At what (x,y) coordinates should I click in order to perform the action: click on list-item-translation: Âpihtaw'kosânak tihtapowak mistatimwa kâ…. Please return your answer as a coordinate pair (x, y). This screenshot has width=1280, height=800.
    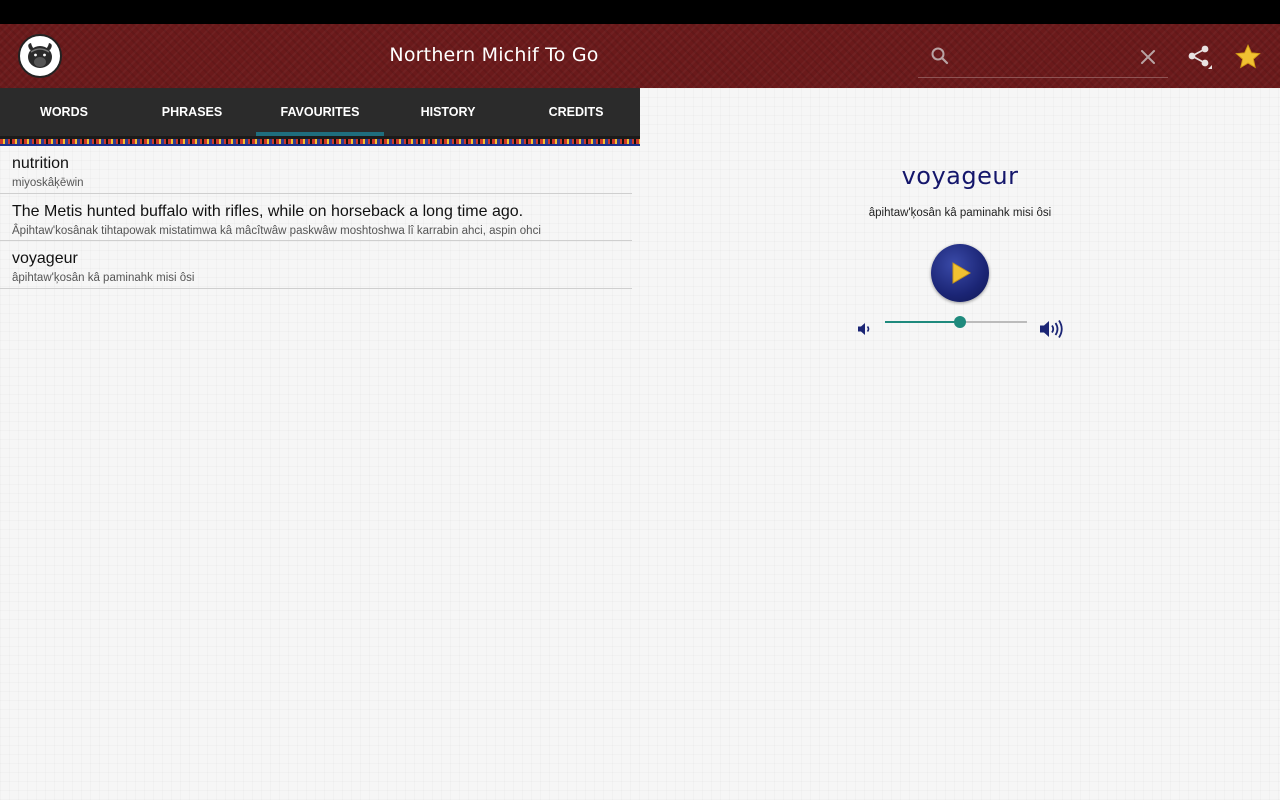
    Looking at the image, I should click on (276, 230).